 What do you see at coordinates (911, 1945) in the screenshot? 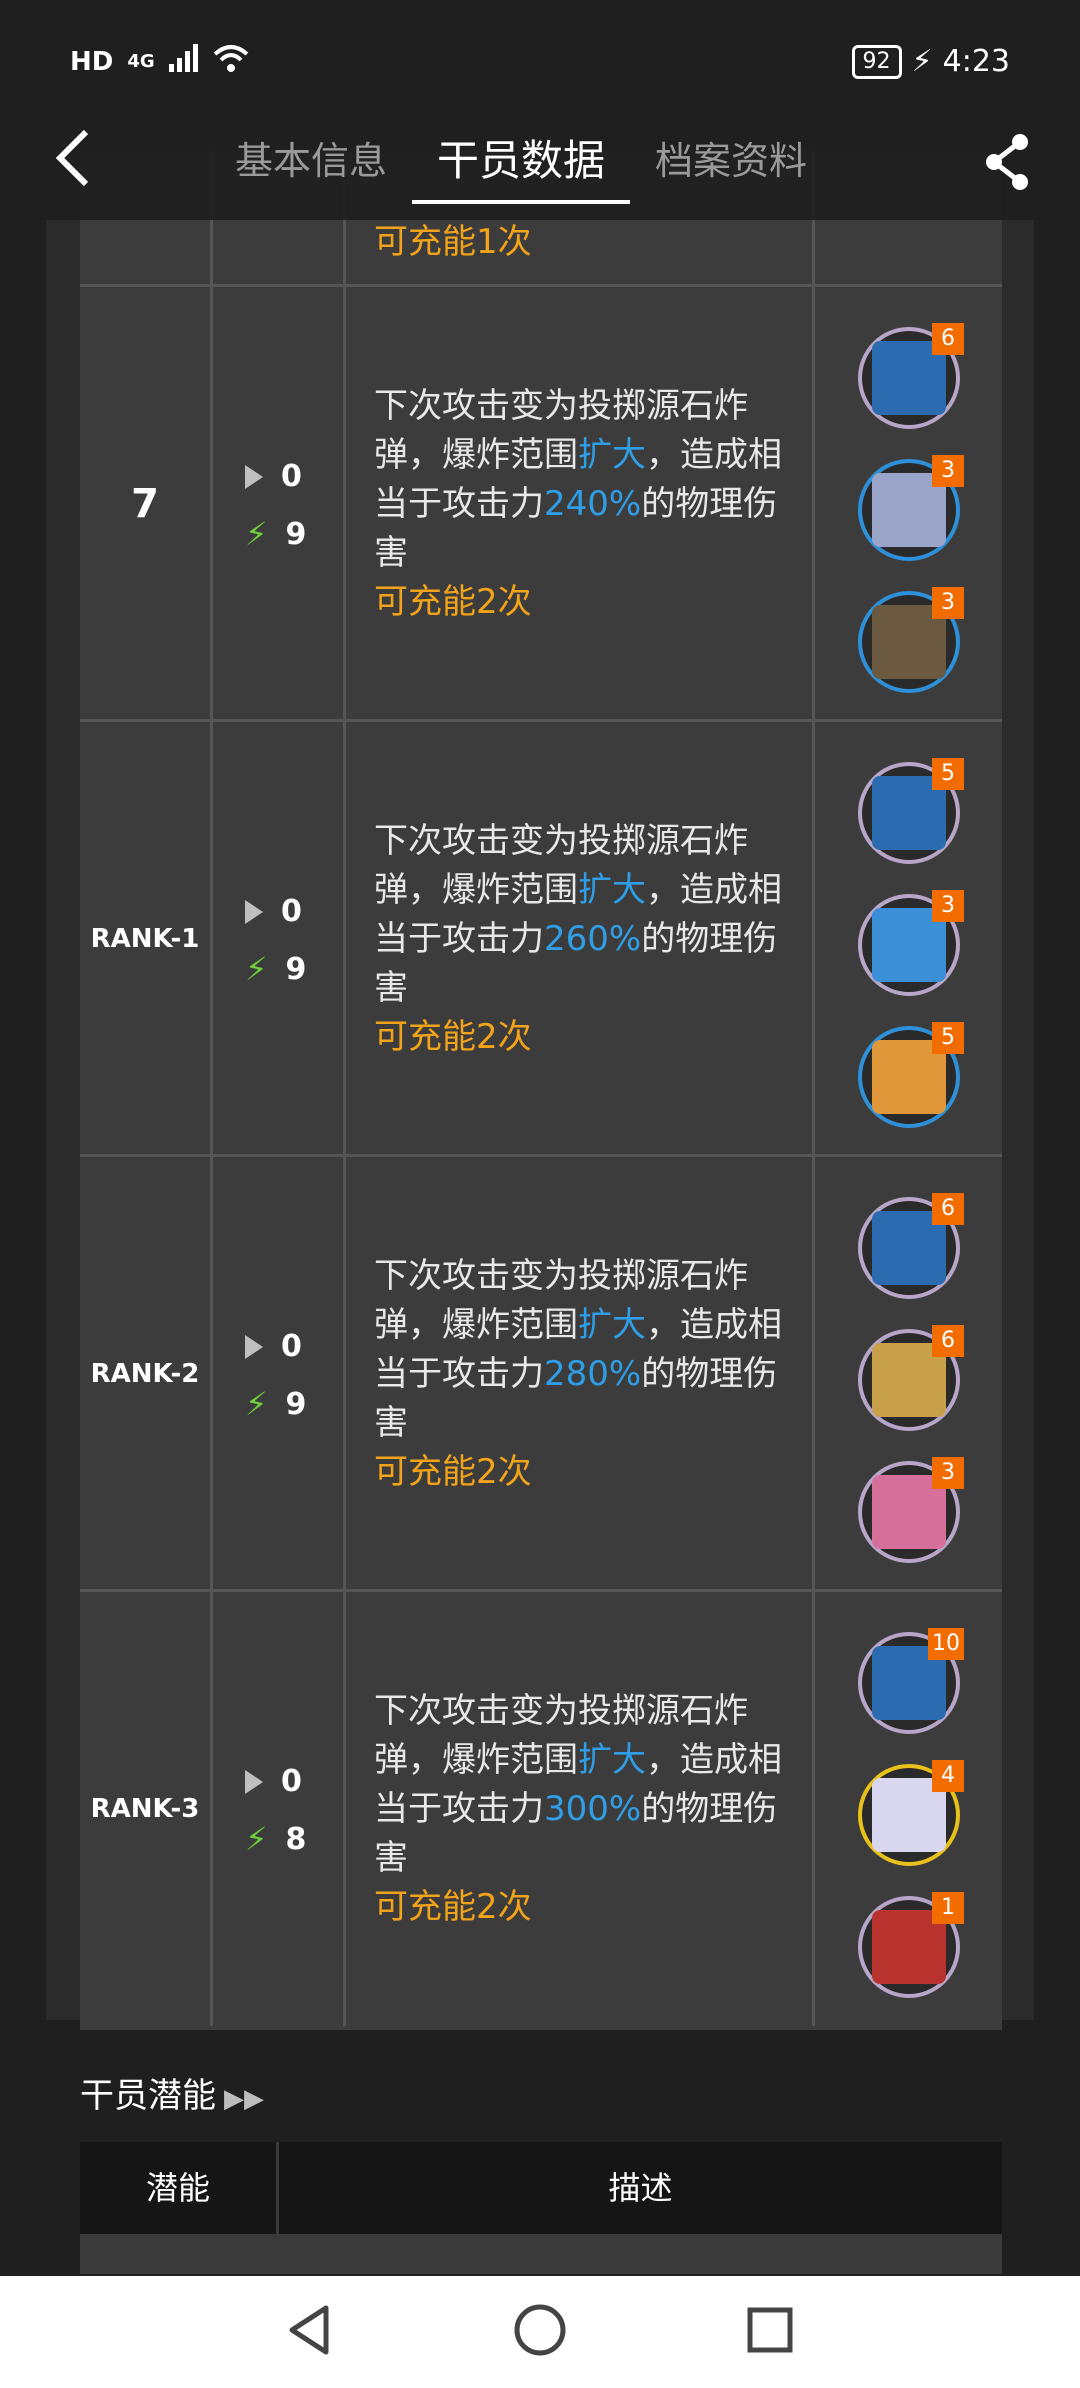
I see `red-crystal-material-icon: 1` at bounding box center [911, 1945].